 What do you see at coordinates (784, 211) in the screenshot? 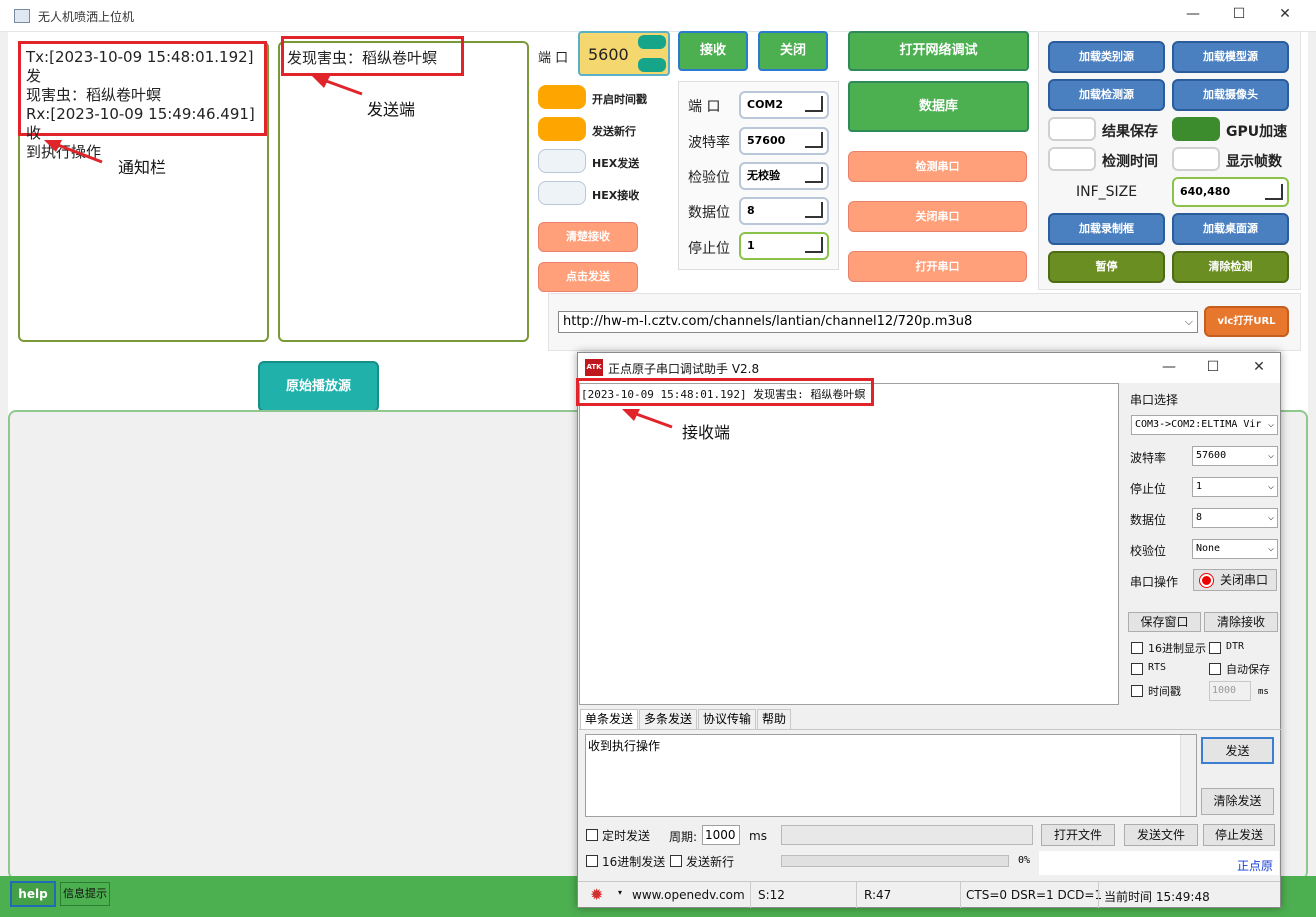
I see `data-bits-select: 8` at bounding box center [784, 211].